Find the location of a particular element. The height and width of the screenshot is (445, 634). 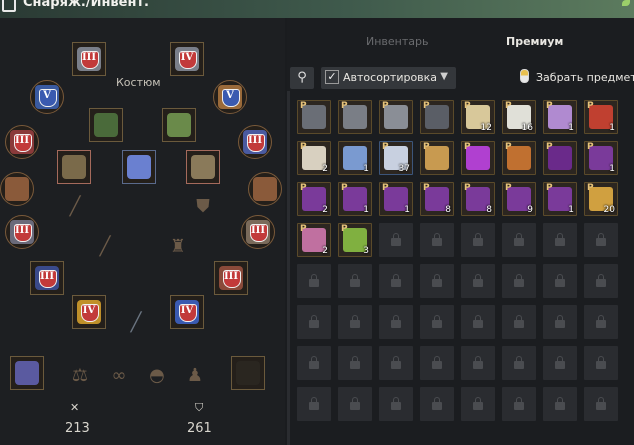

inventory-item: P 37 is located at coordinates (396, 158).